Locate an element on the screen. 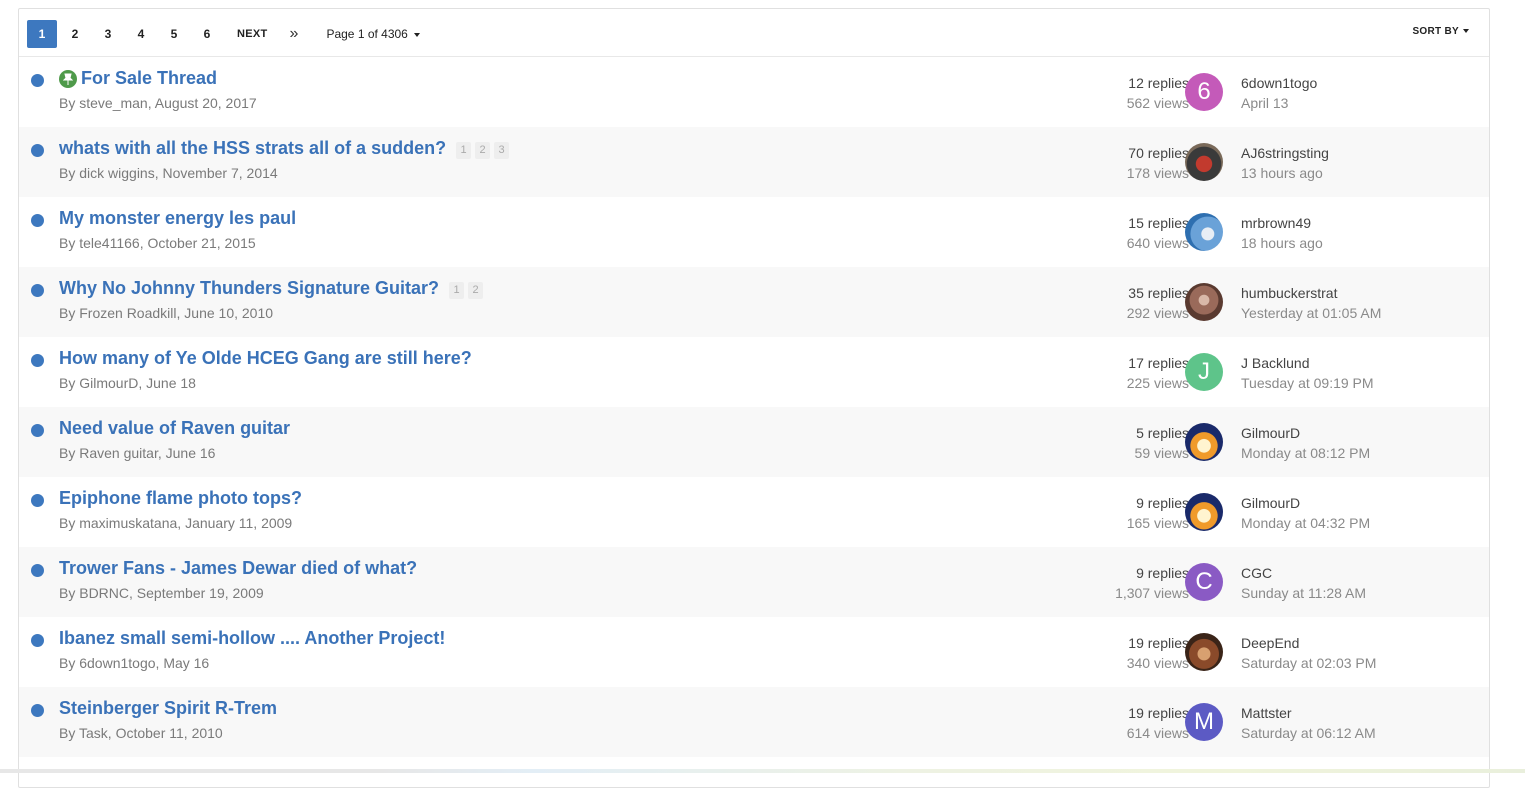 The height and width of the screenshot is (788, 1525). topic-title-link: My monster energy les paul is located at coordinates (177, 218).